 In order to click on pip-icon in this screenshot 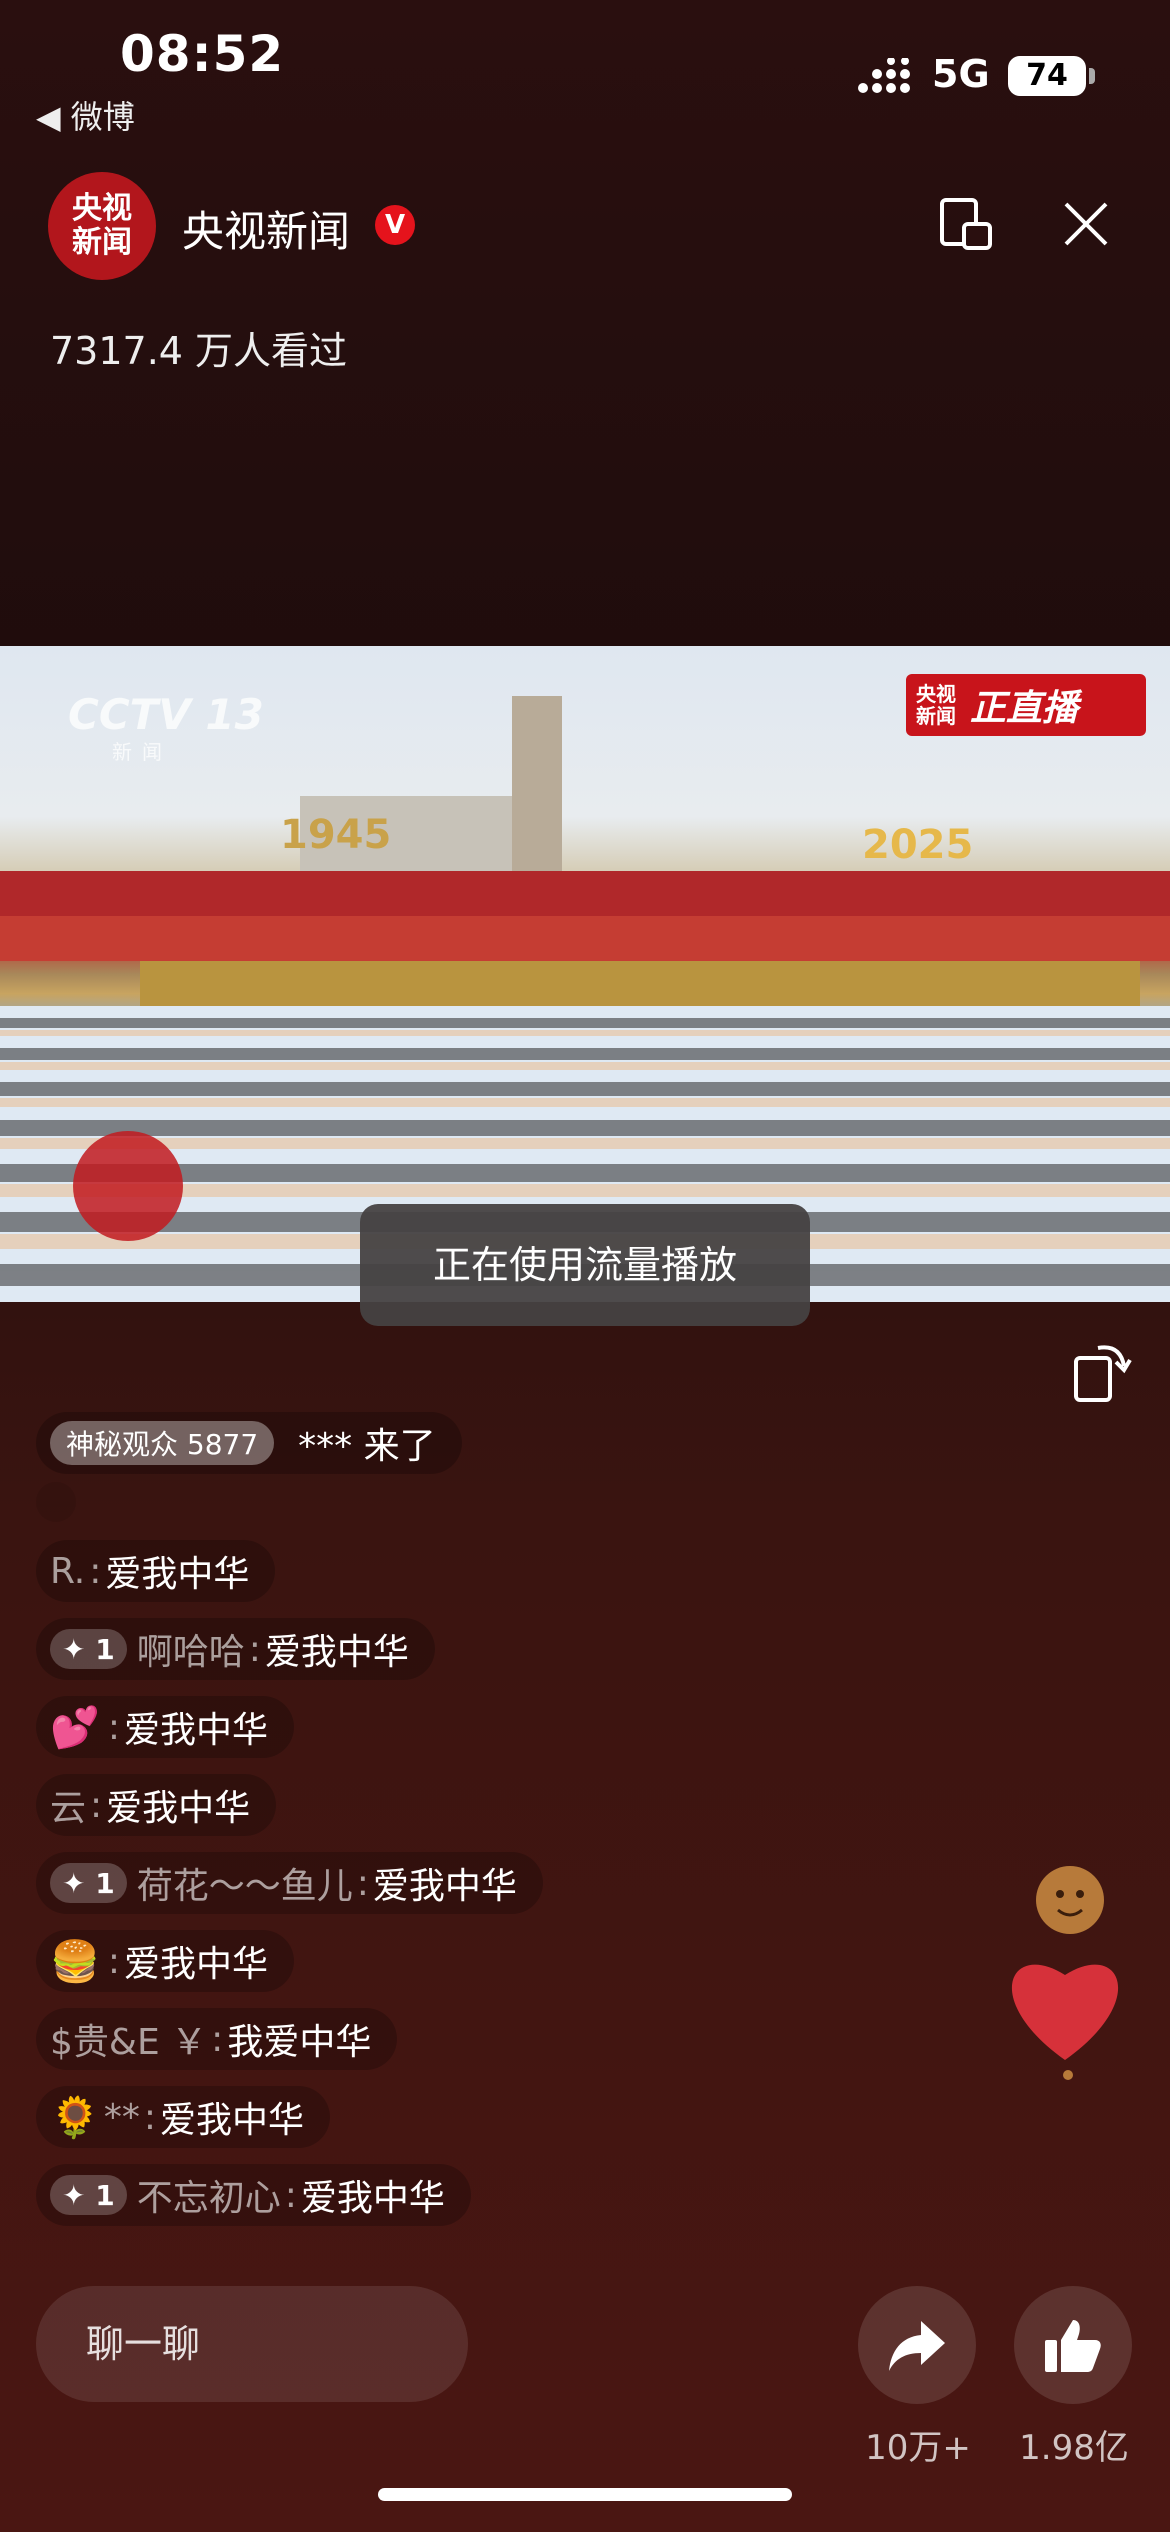, I will do `click(966, 224)`.